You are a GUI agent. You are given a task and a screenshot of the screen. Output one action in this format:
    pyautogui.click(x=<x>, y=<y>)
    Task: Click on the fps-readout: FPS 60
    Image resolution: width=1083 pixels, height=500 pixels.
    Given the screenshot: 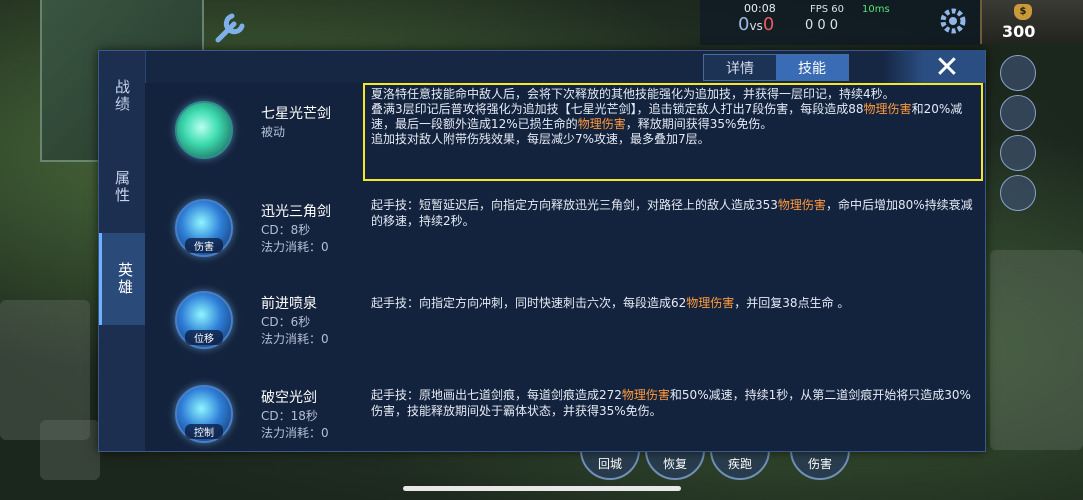 What is the action you would take?
    pyautogui.click(x=827, y=9)
    